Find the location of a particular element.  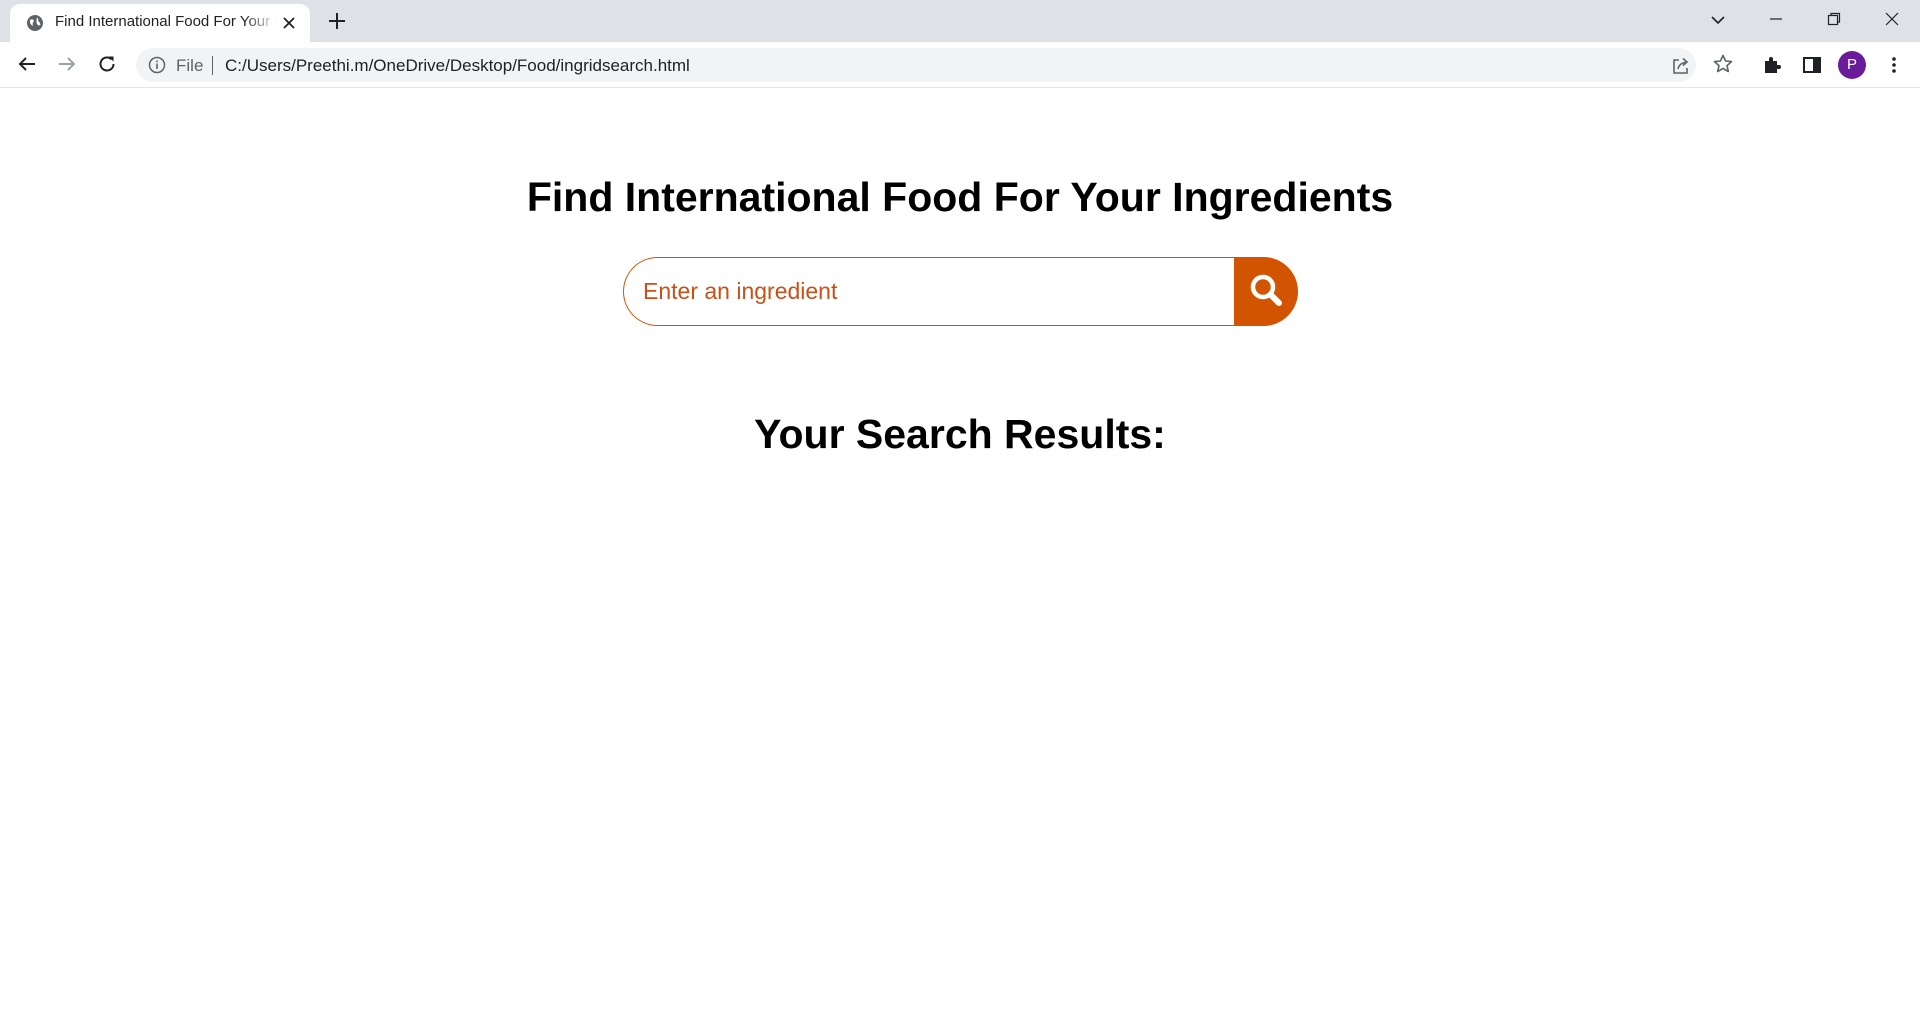

new-tab-button is located at coordinates (337, 21).